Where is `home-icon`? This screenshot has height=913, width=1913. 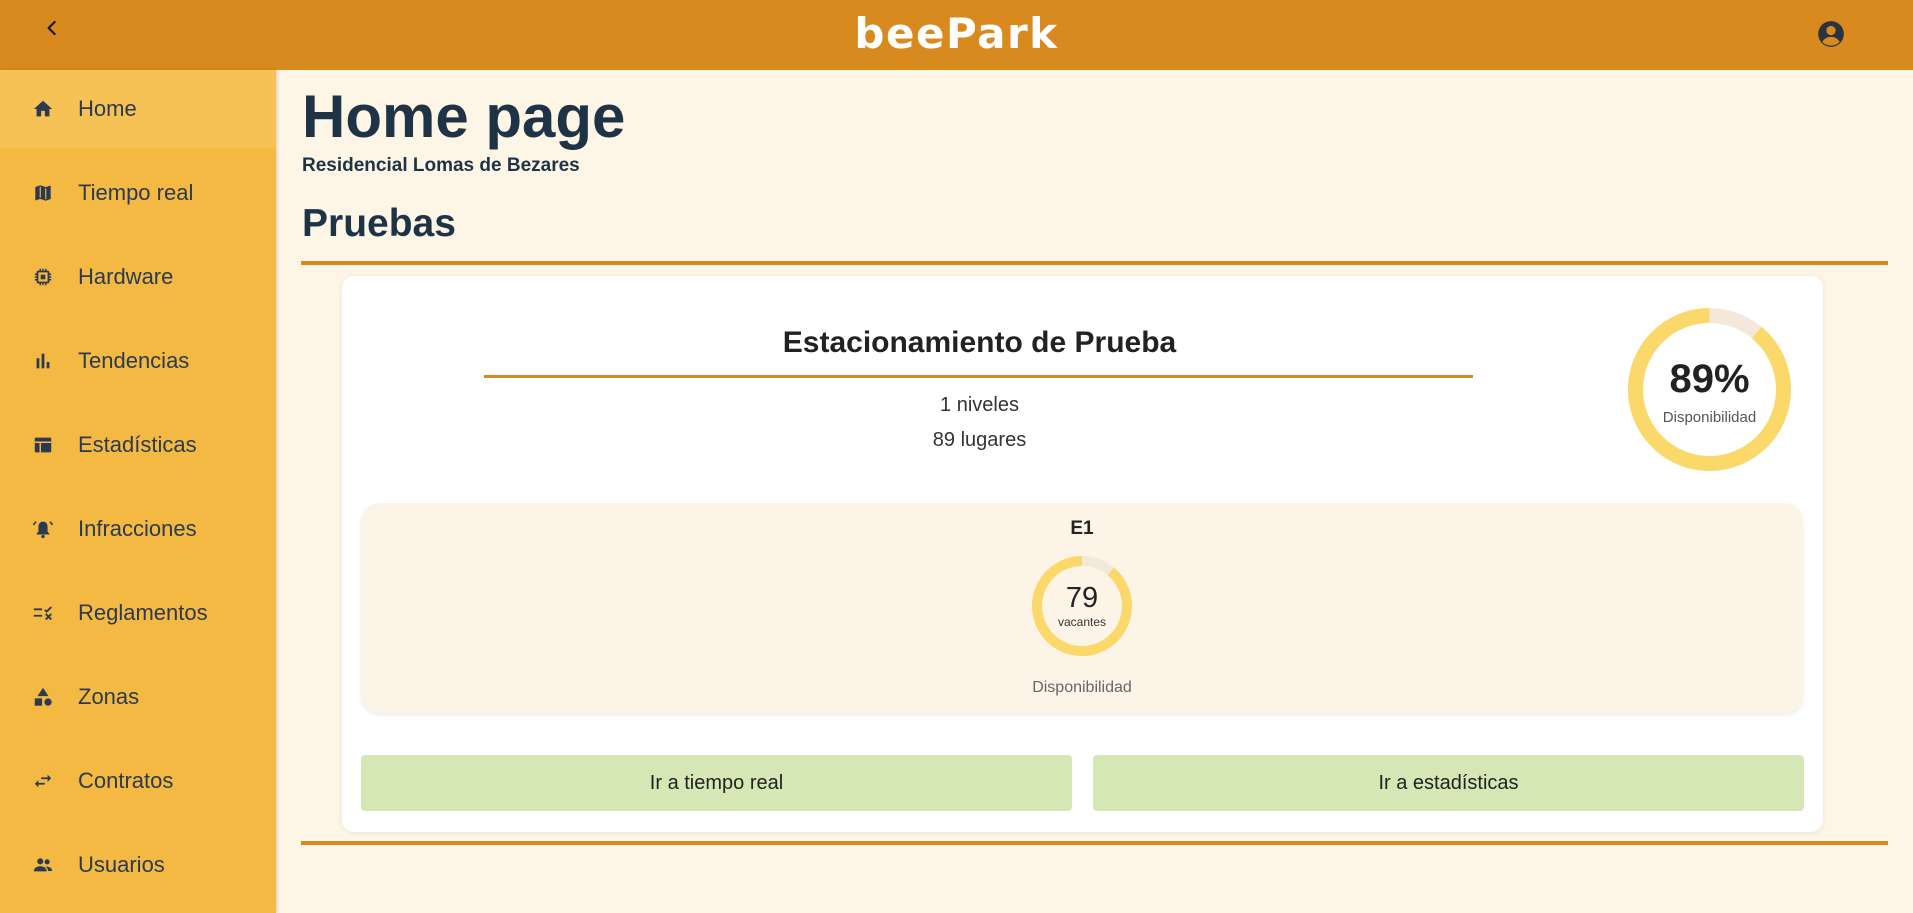
home-icon is located at coordinates (43, 109).